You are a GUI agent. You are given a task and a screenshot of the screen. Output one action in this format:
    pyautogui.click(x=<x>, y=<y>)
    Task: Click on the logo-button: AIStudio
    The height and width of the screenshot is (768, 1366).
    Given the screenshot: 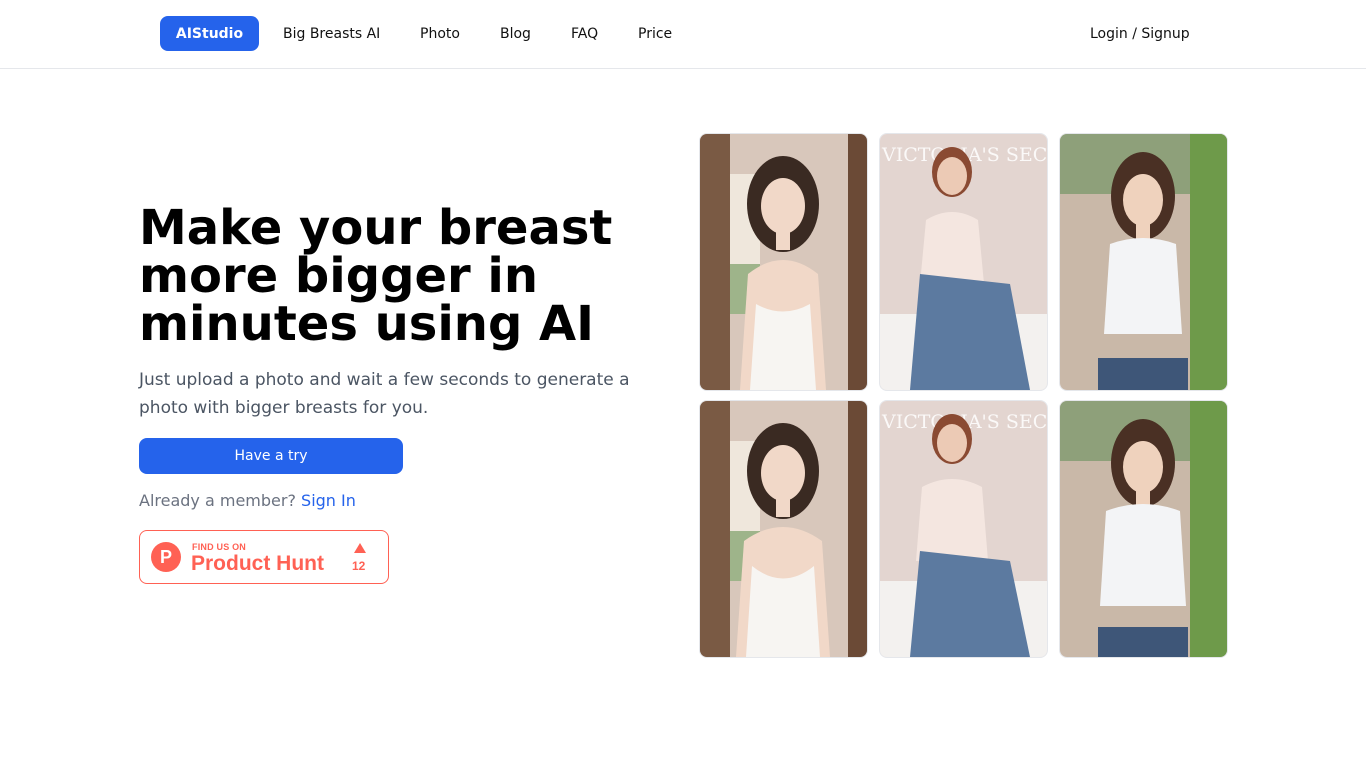 What is the action you would take?
    pyautogui.click(x=209, y=33)
    